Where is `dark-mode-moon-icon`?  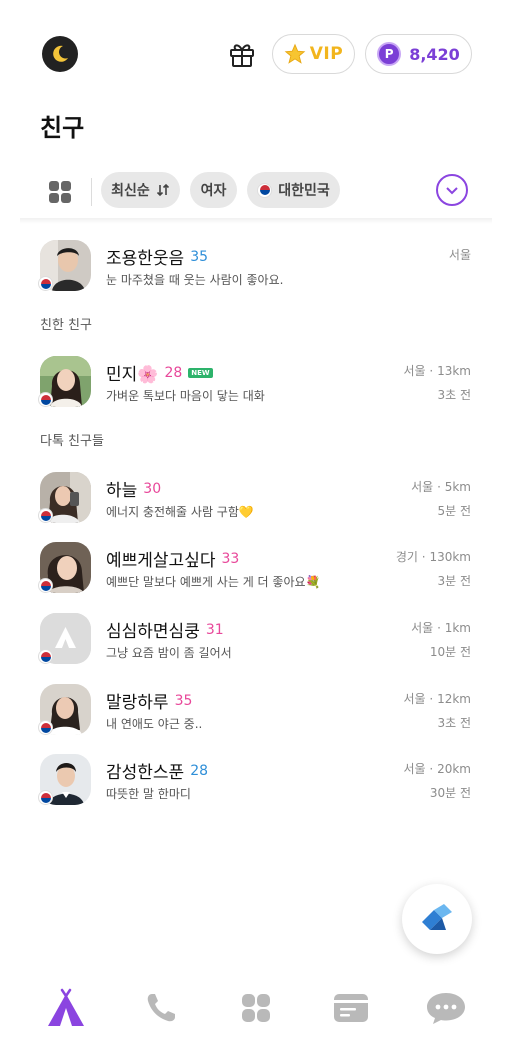
dark-mode-moon-icon is located at coordinates (60, 54).